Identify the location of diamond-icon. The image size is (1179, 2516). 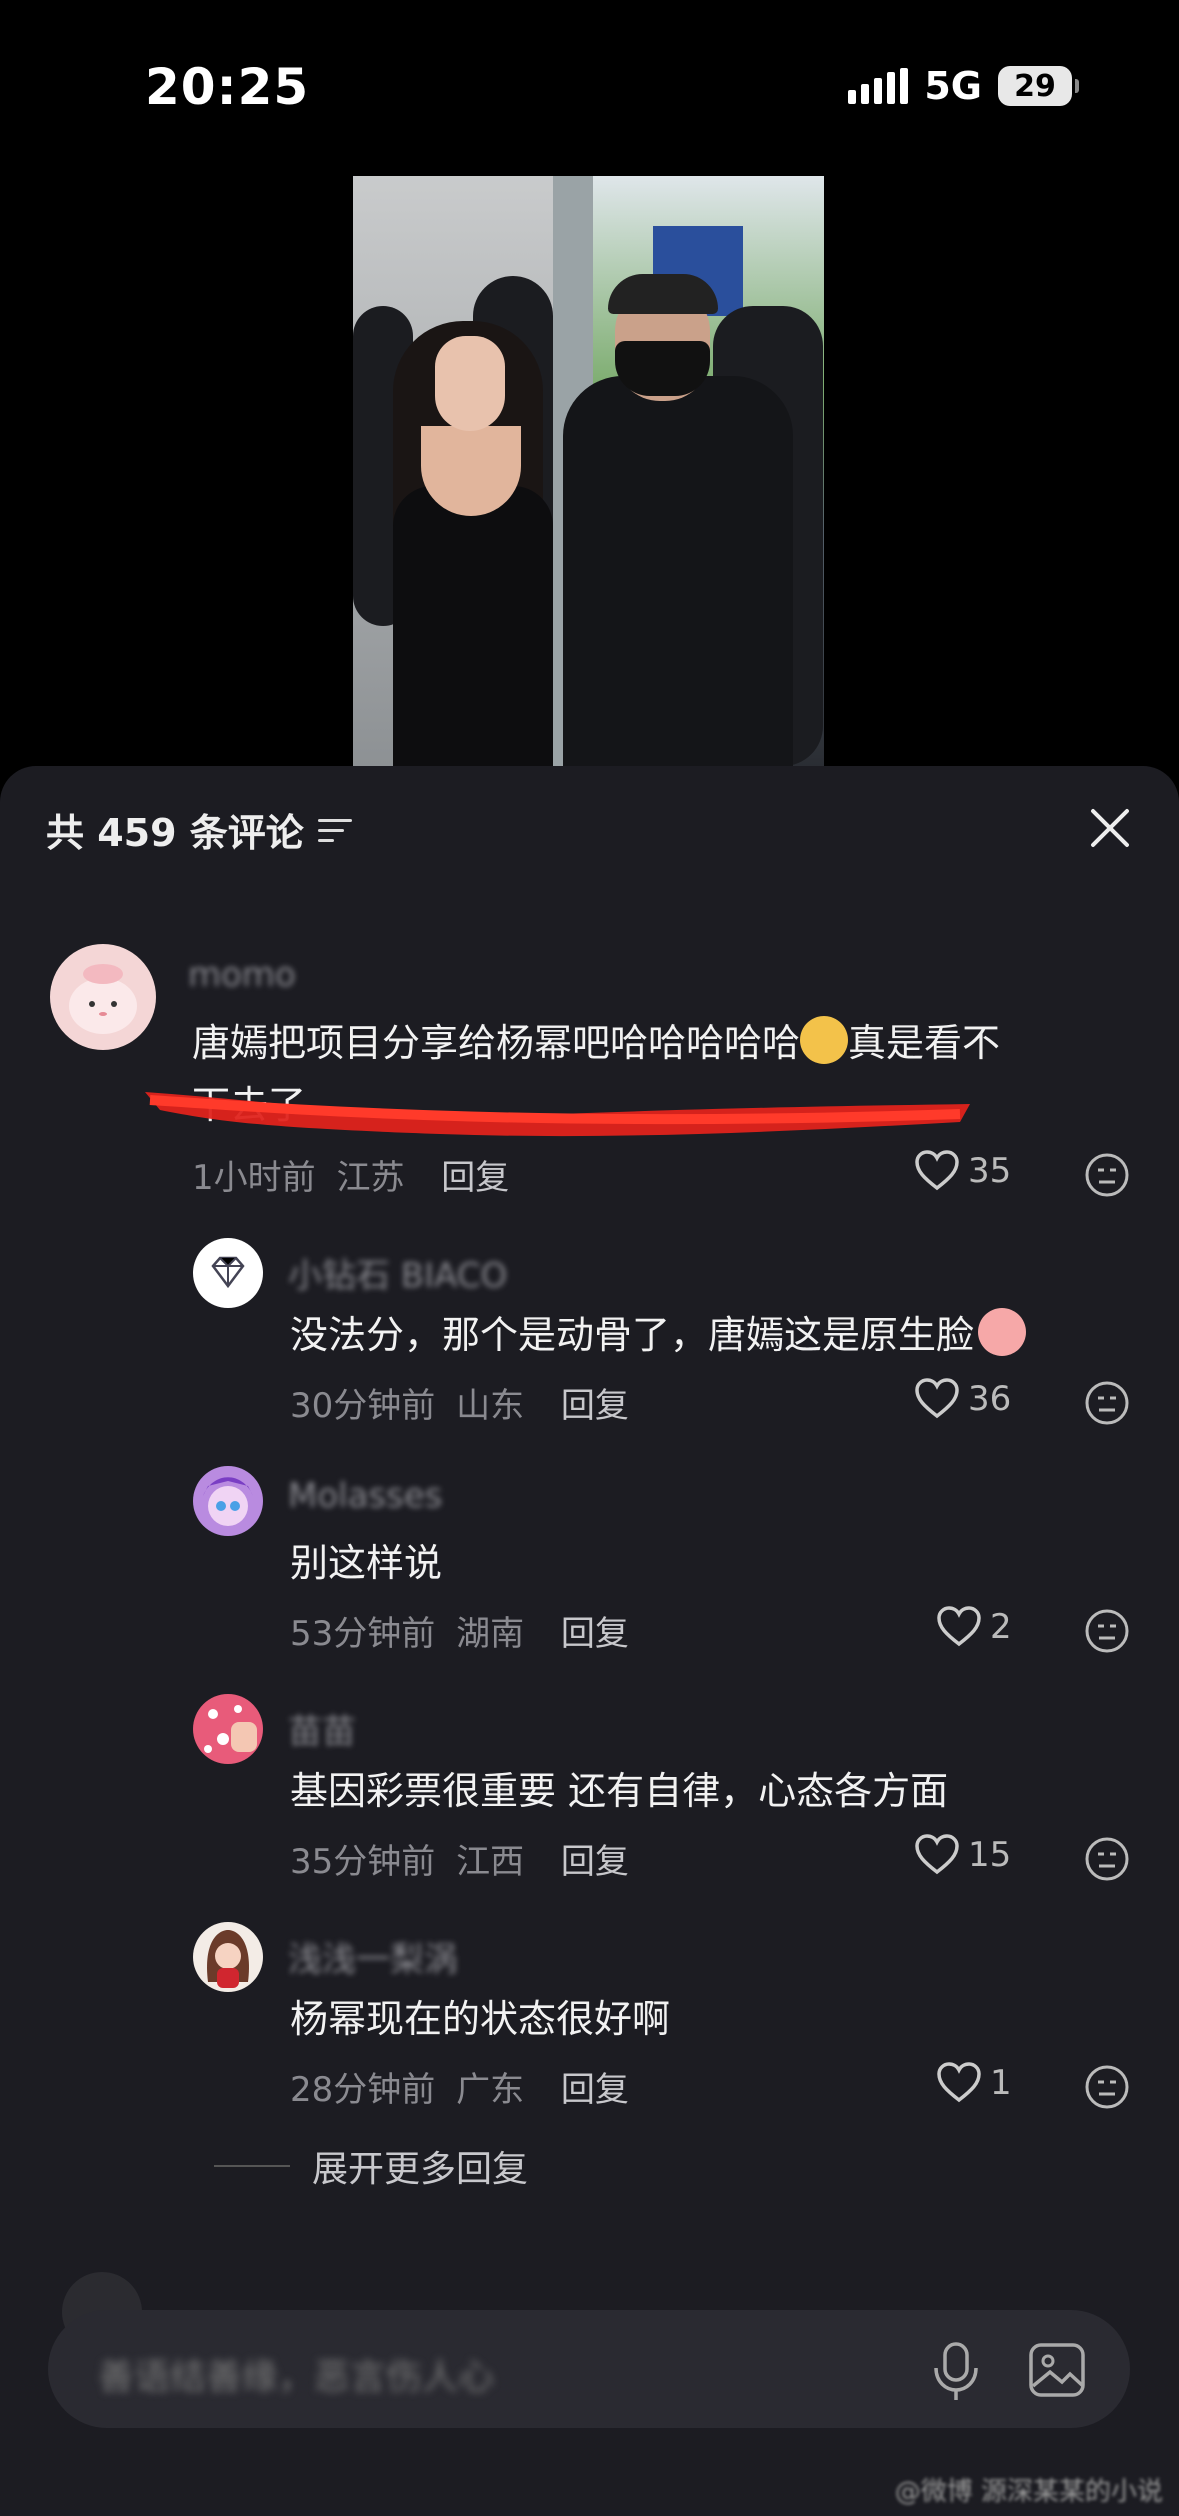
(228, 1272).